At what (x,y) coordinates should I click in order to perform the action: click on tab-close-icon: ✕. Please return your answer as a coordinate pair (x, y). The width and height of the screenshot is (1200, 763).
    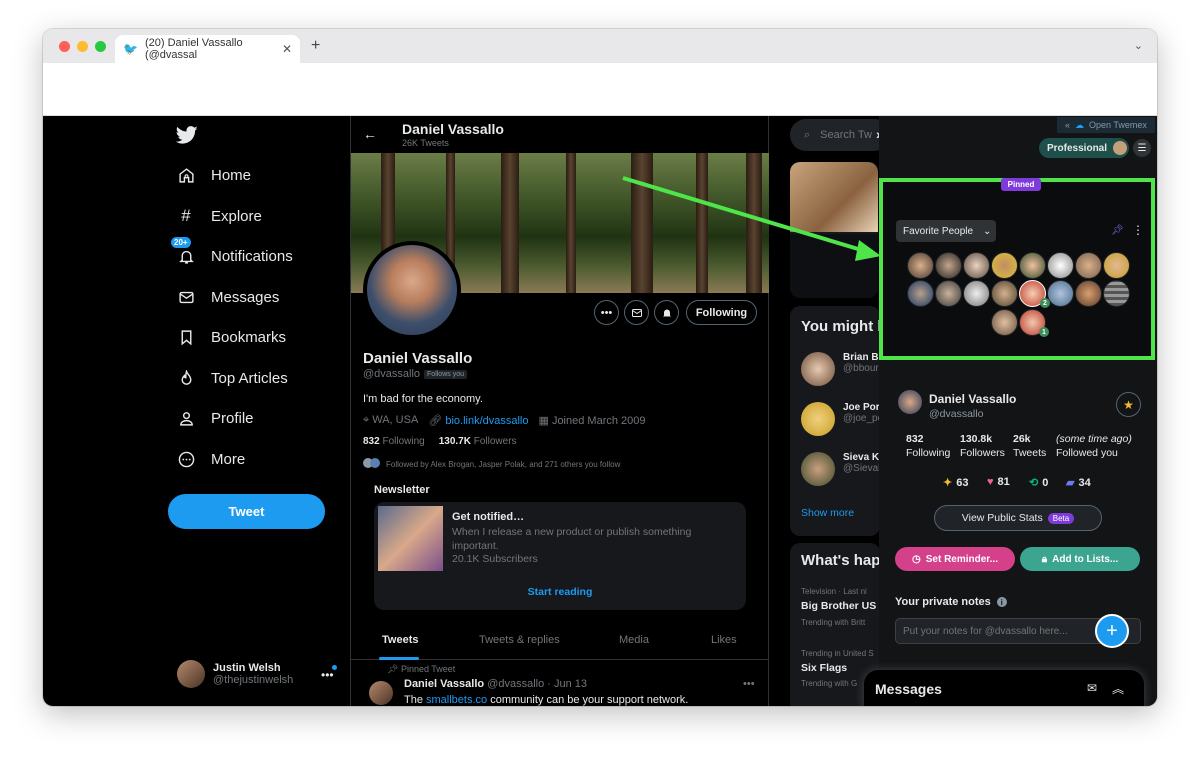
    Looking at the image, I should click on (287, 49).